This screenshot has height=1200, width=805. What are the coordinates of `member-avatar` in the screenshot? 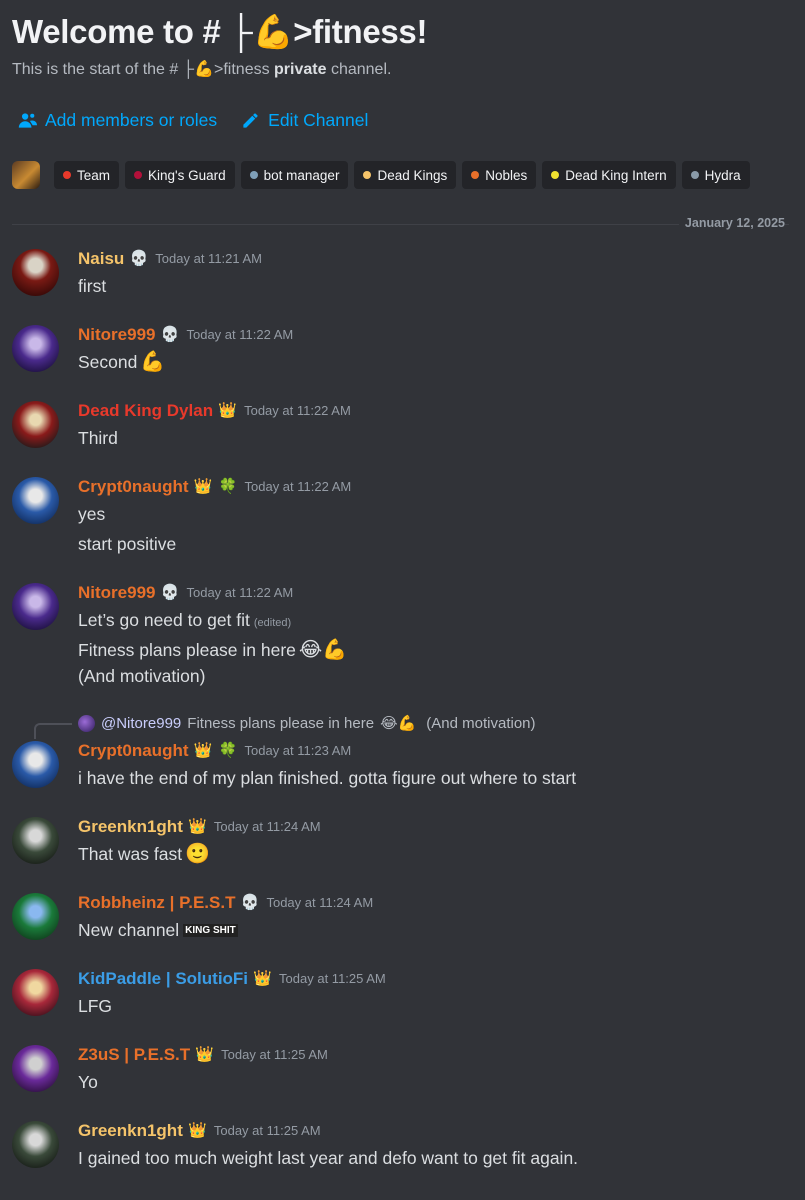 It's located at (26, 175).